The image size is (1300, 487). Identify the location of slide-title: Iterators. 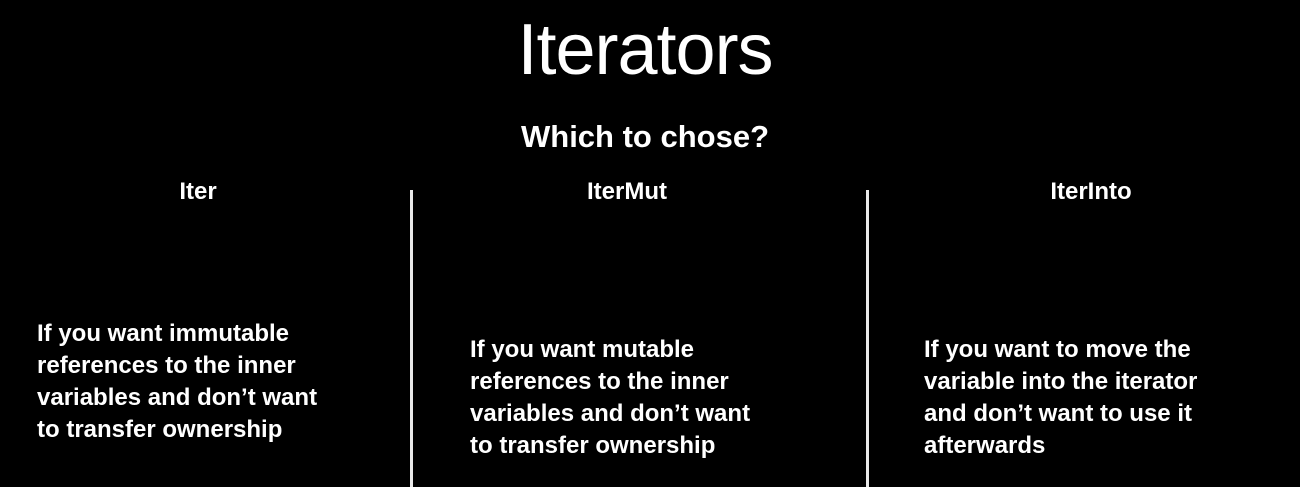
(645, 50).